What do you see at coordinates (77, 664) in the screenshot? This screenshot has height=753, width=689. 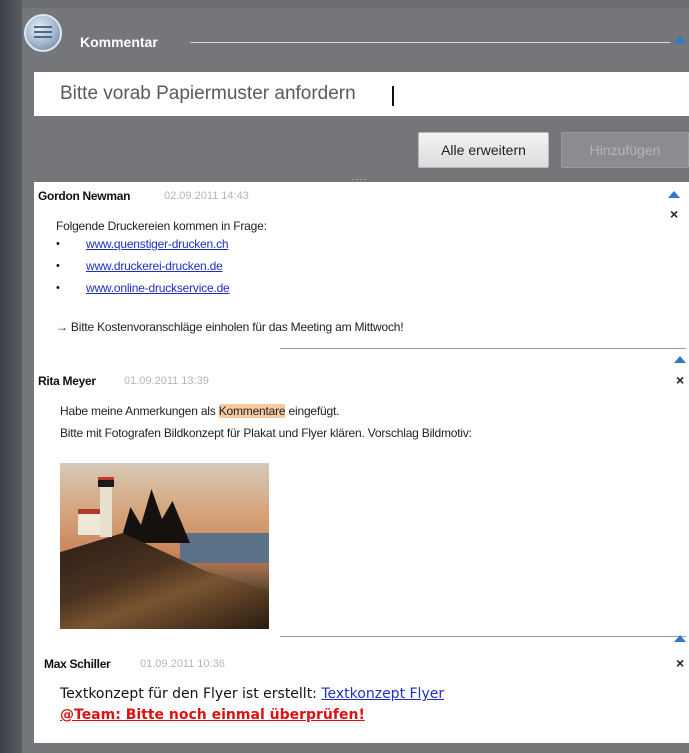 I see `comment-author: Max Schiller` at bounding box center [77, 664].